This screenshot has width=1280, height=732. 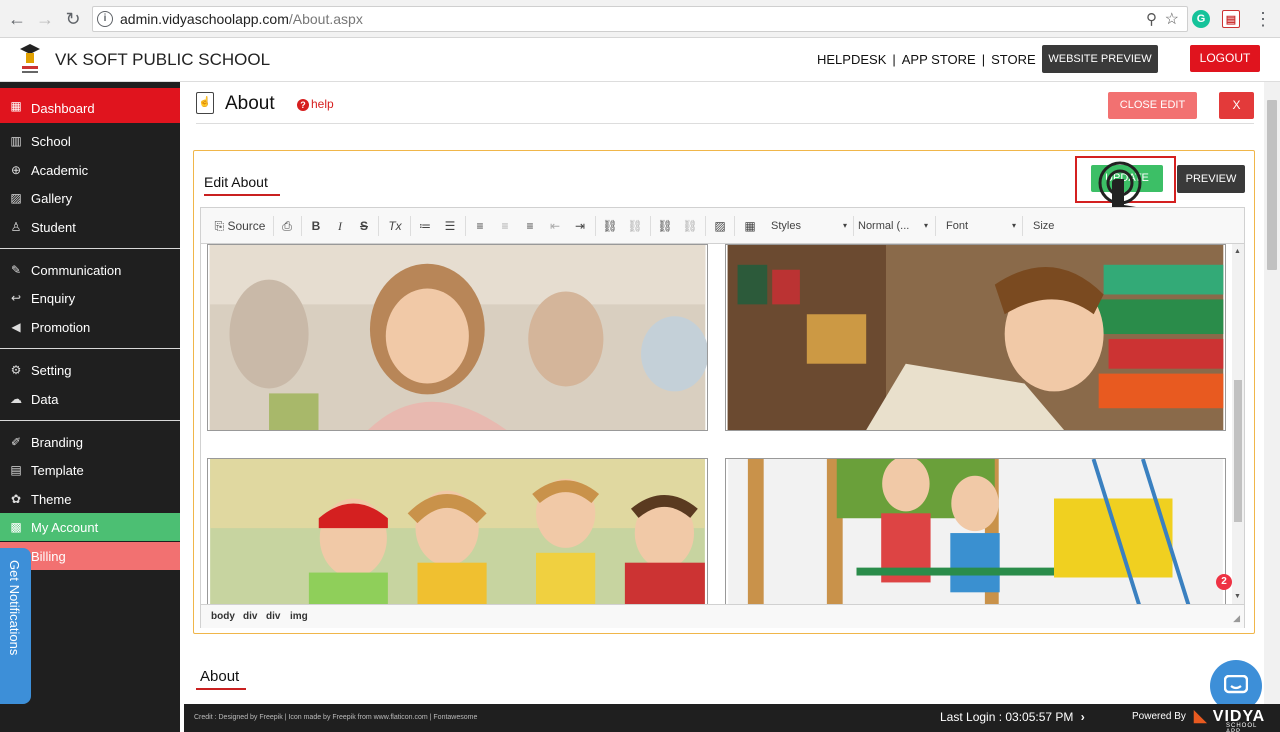 I want to click on scrollbar-thumb, so click(x=1238, y=451).